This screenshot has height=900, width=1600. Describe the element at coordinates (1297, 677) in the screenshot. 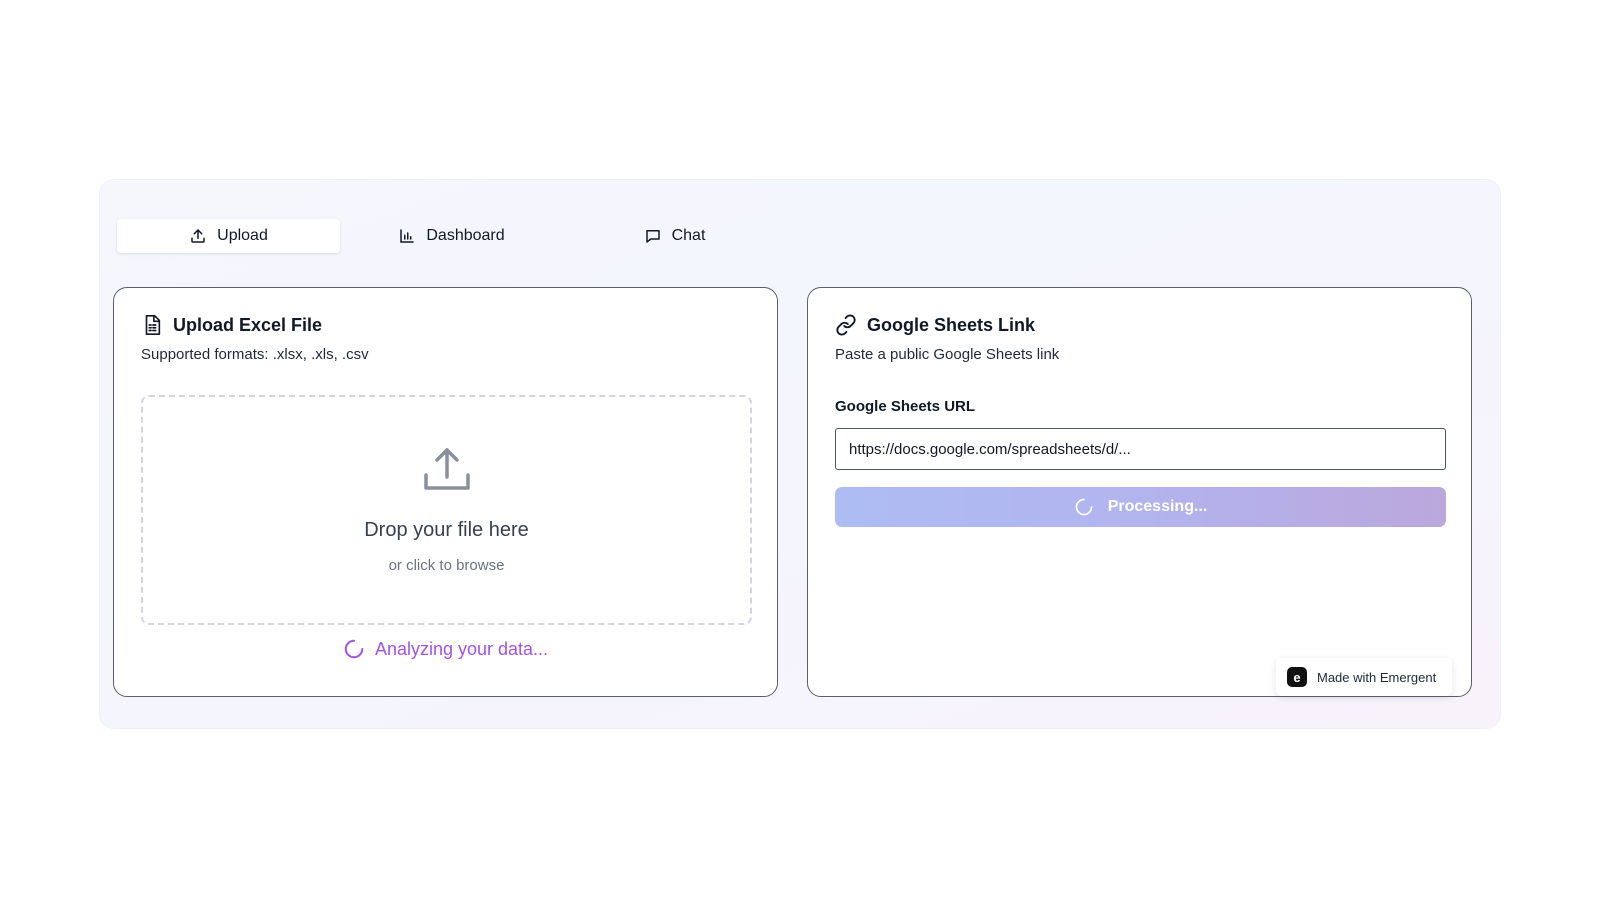

I see `emergent-logo-icon: e` at that location.